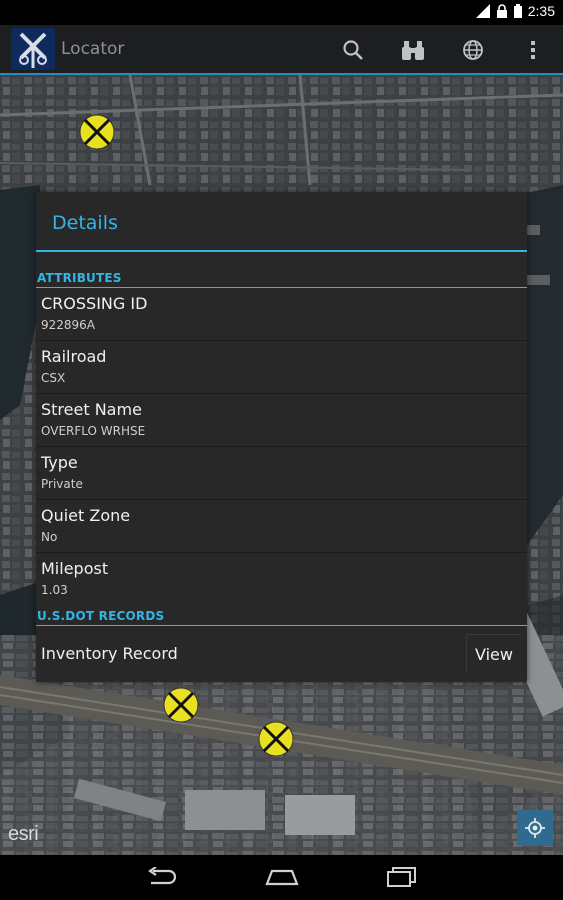 The image size is (563, 900). I want to click on view-button: View, so click(493, 653).